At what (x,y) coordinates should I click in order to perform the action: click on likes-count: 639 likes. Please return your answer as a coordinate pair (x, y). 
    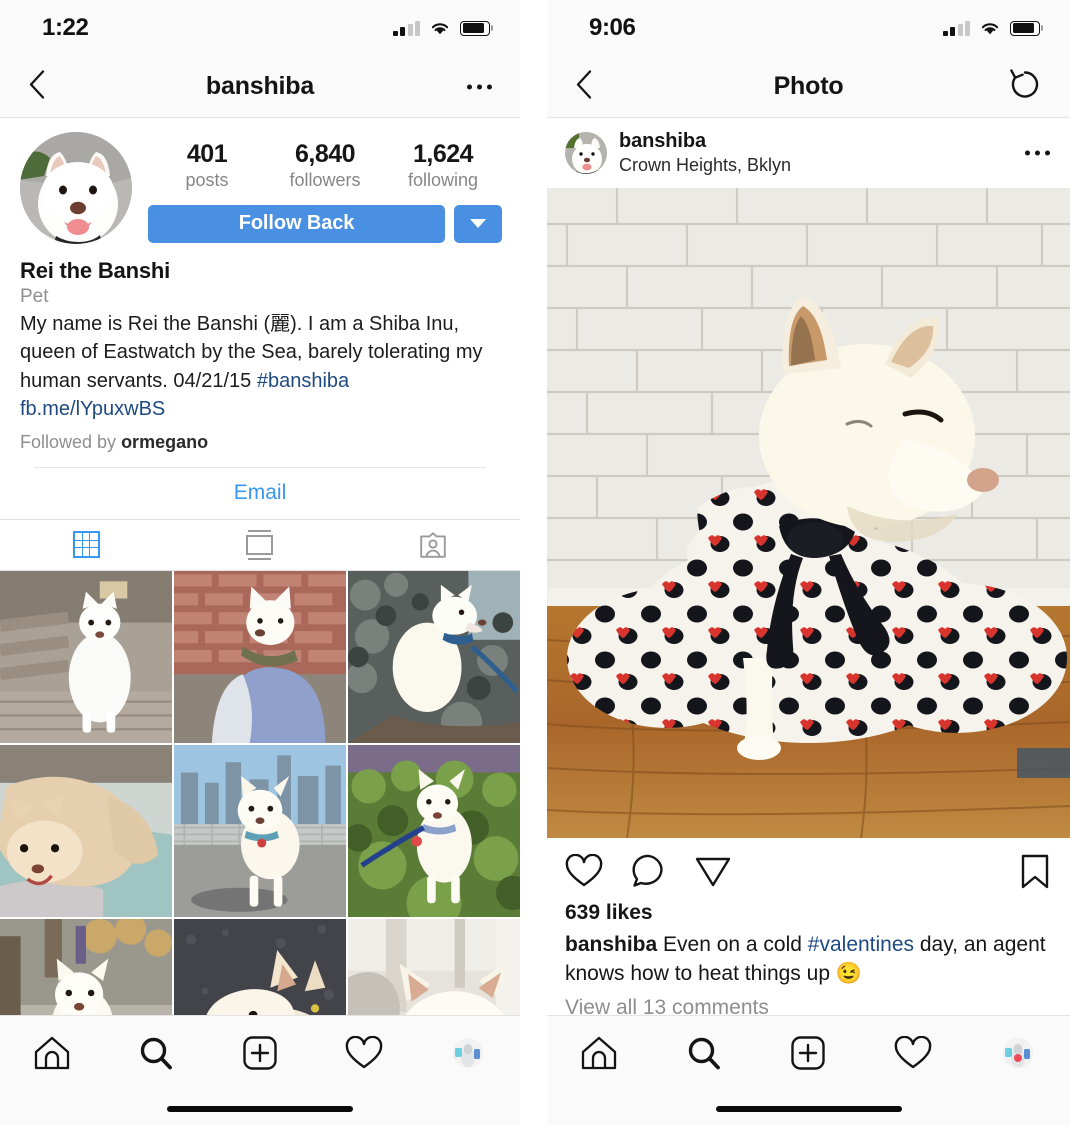
    Looking at the image, I should click on (808, 912).